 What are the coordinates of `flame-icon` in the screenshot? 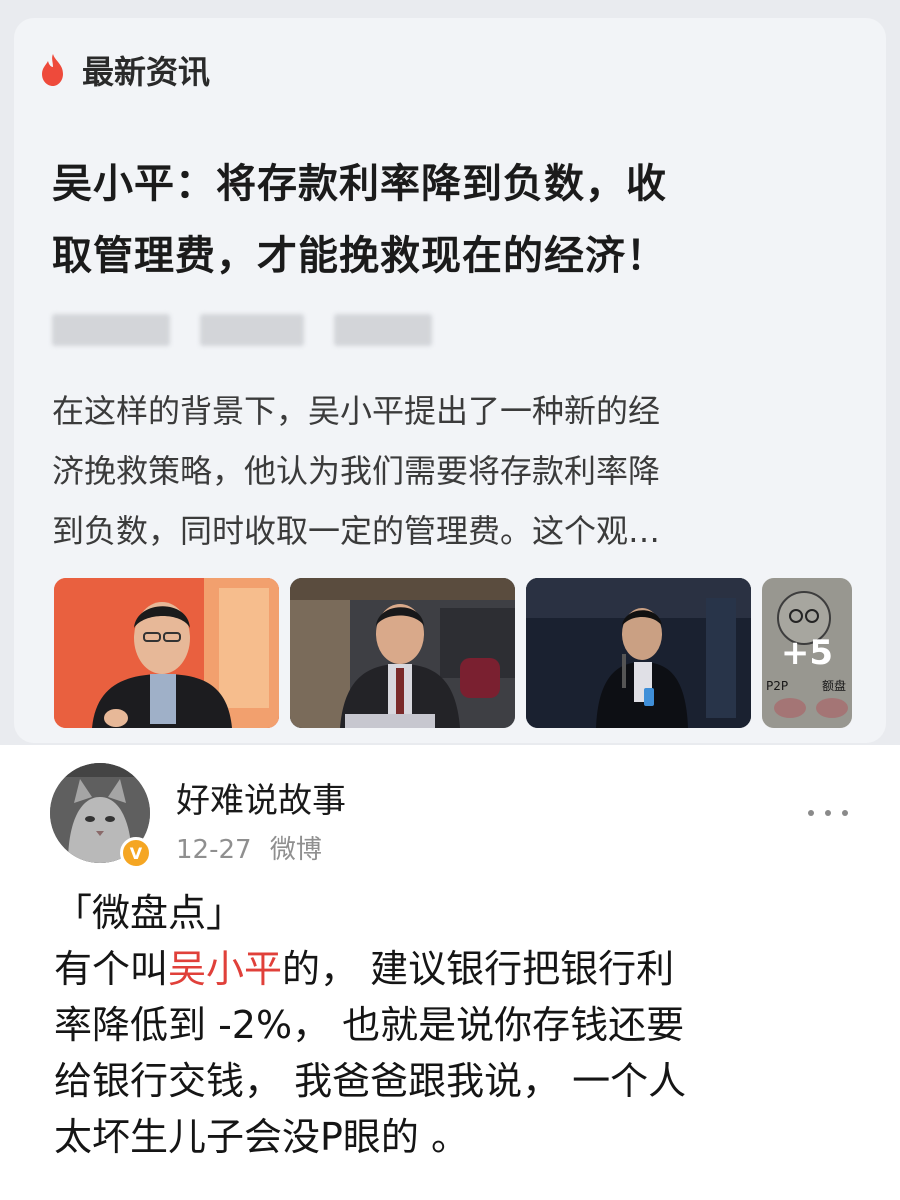 It's located at (52, 70).